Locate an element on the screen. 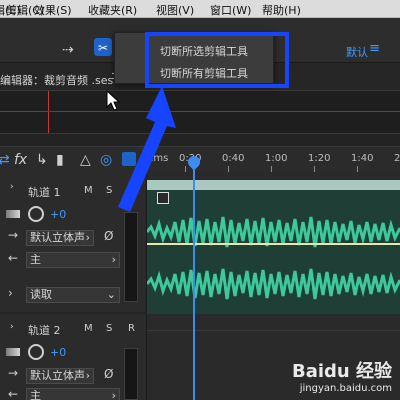 Image resolution: width=400 pixels, height=400 pixels. track-1-collapse-icon: › is located at coordinates (12, 187).